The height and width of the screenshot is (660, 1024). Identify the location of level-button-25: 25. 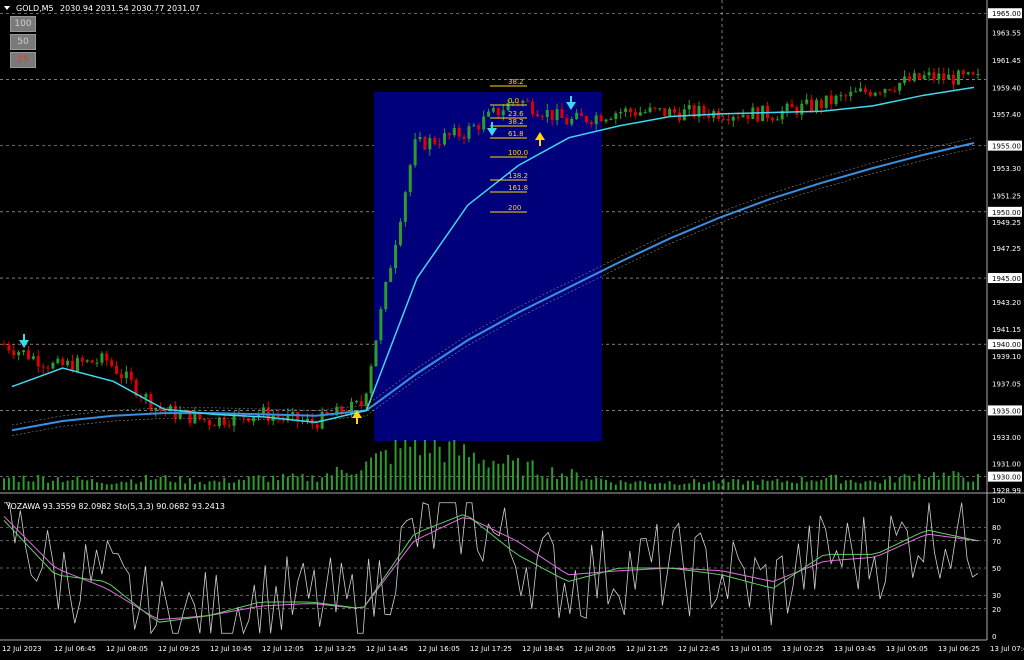
(23, 60).